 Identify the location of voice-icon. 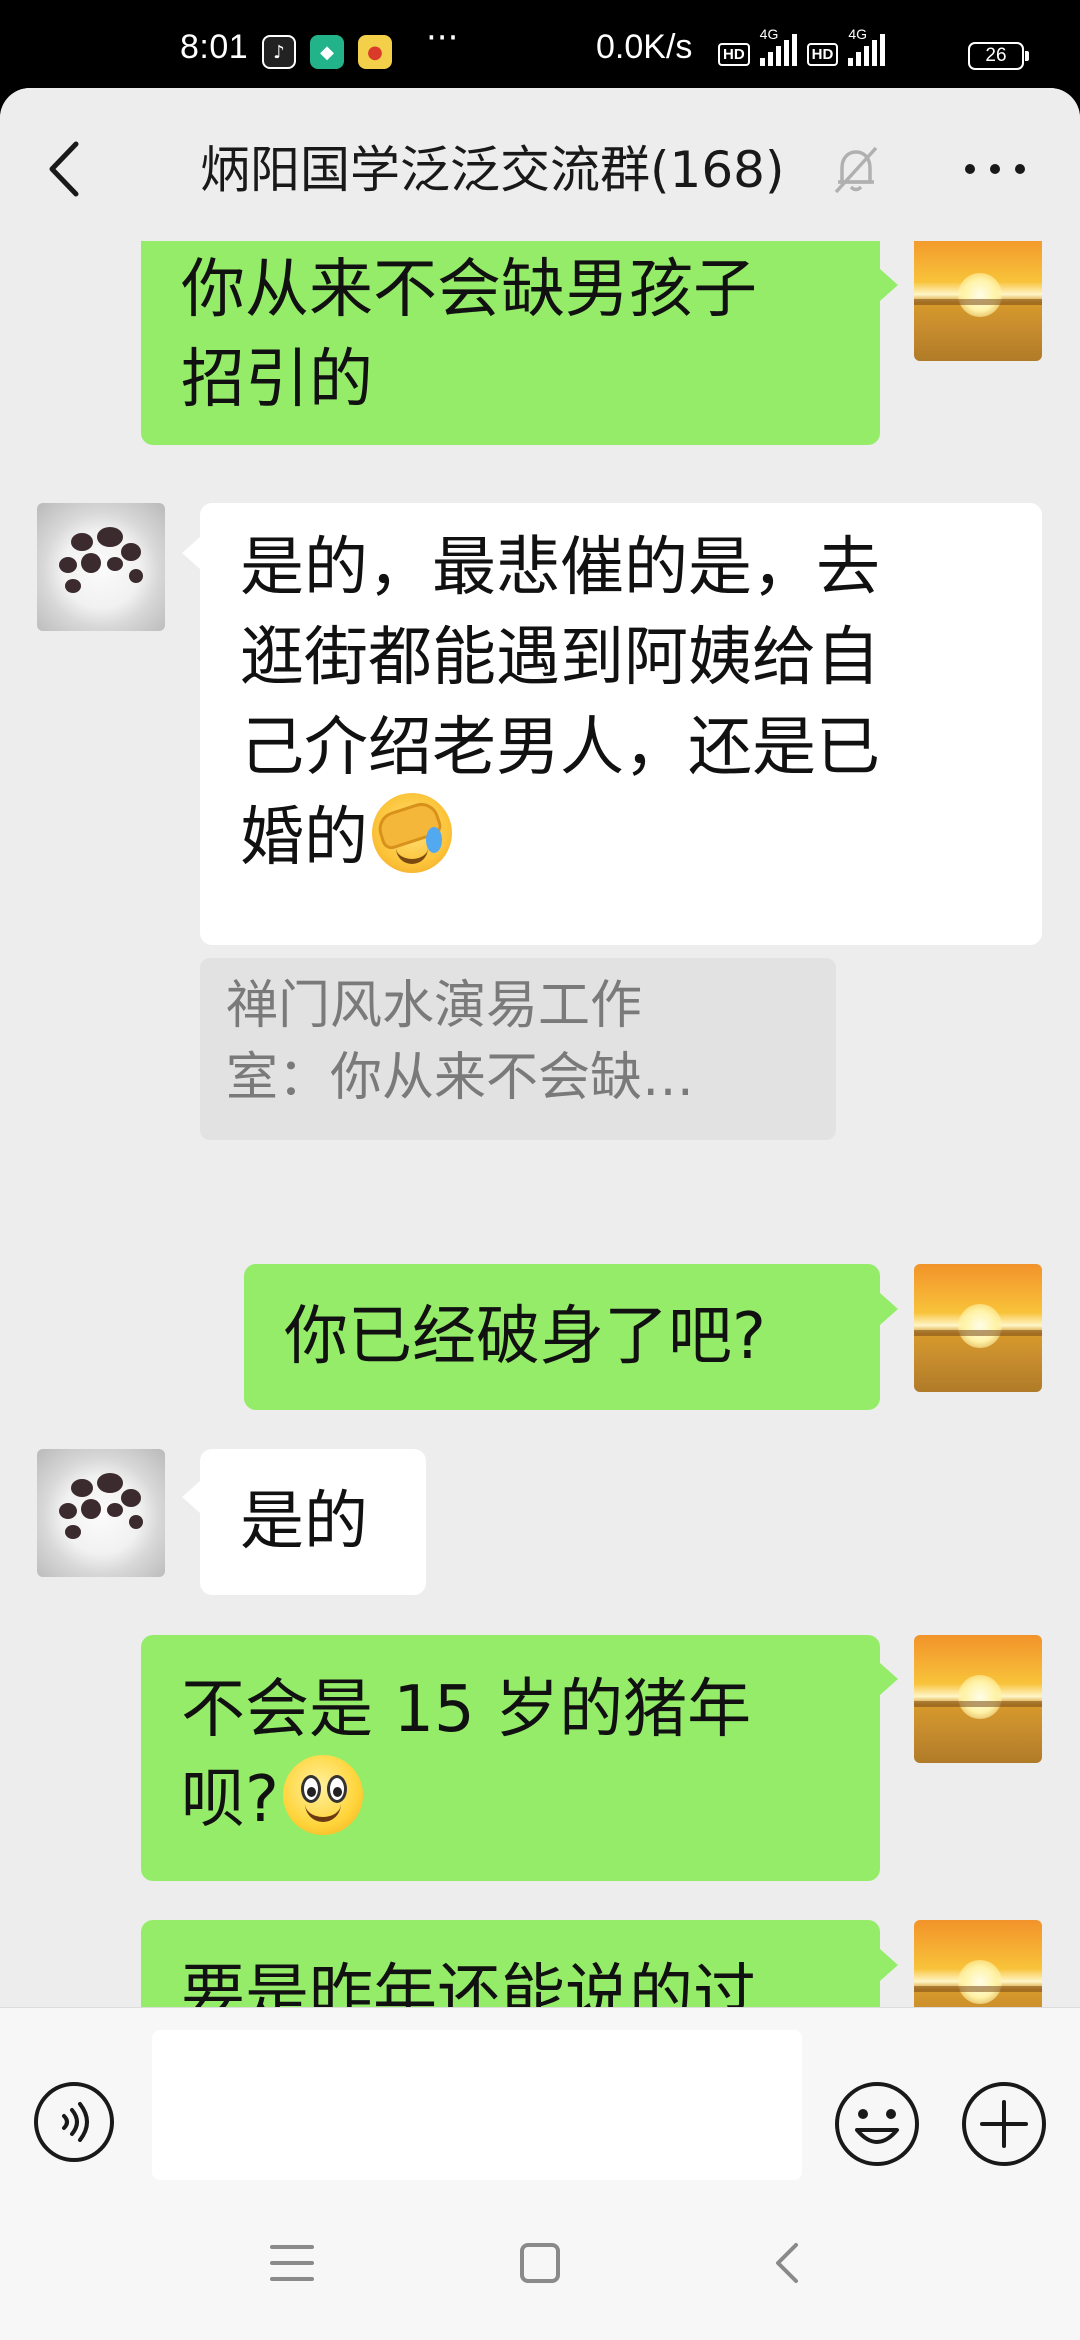
(74, 2122).